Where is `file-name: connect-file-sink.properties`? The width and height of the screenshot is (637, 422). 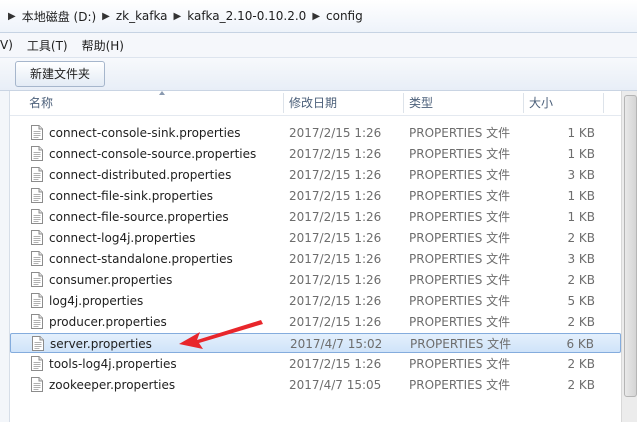
file-name: connect-file-sink.properties is located at coordinates (131, 196).